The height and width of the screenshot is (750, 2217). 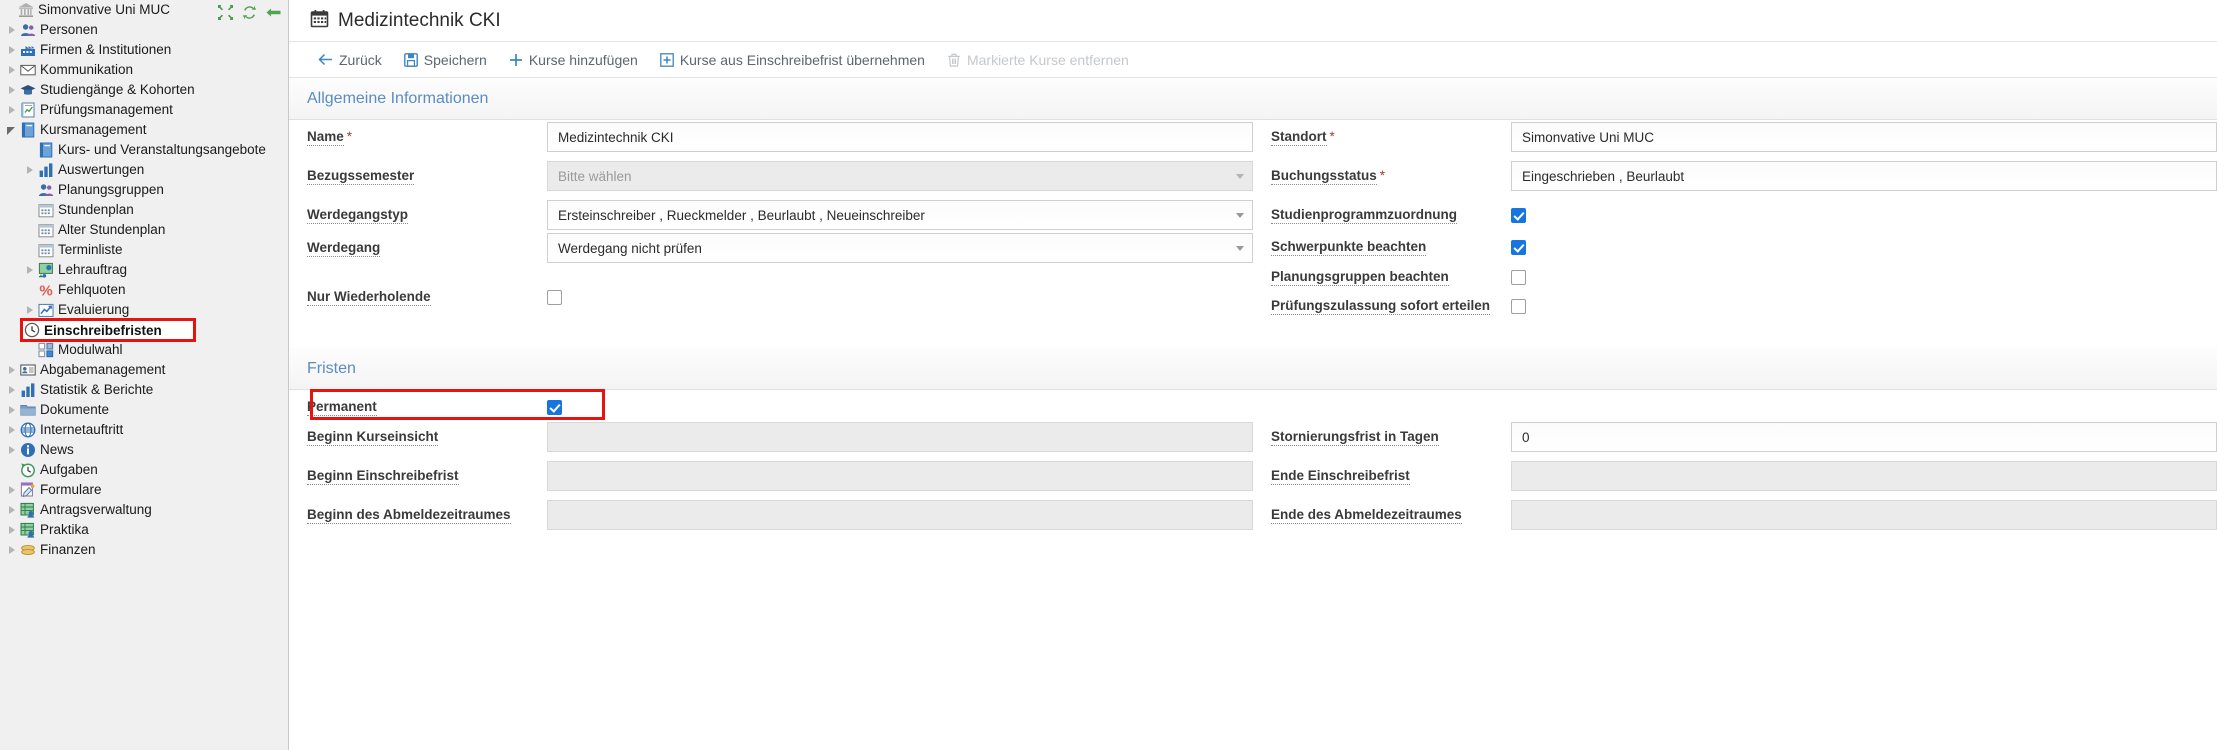 I want to click on input-standort: Simonvative Uni MUC, so click(x=1864, y=137).